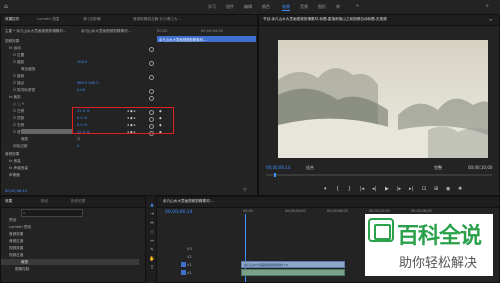  Describe the element at coordinates (18, 168) in the screenshot. I see `effect-channel-volume: fx 声道音量` at that location.